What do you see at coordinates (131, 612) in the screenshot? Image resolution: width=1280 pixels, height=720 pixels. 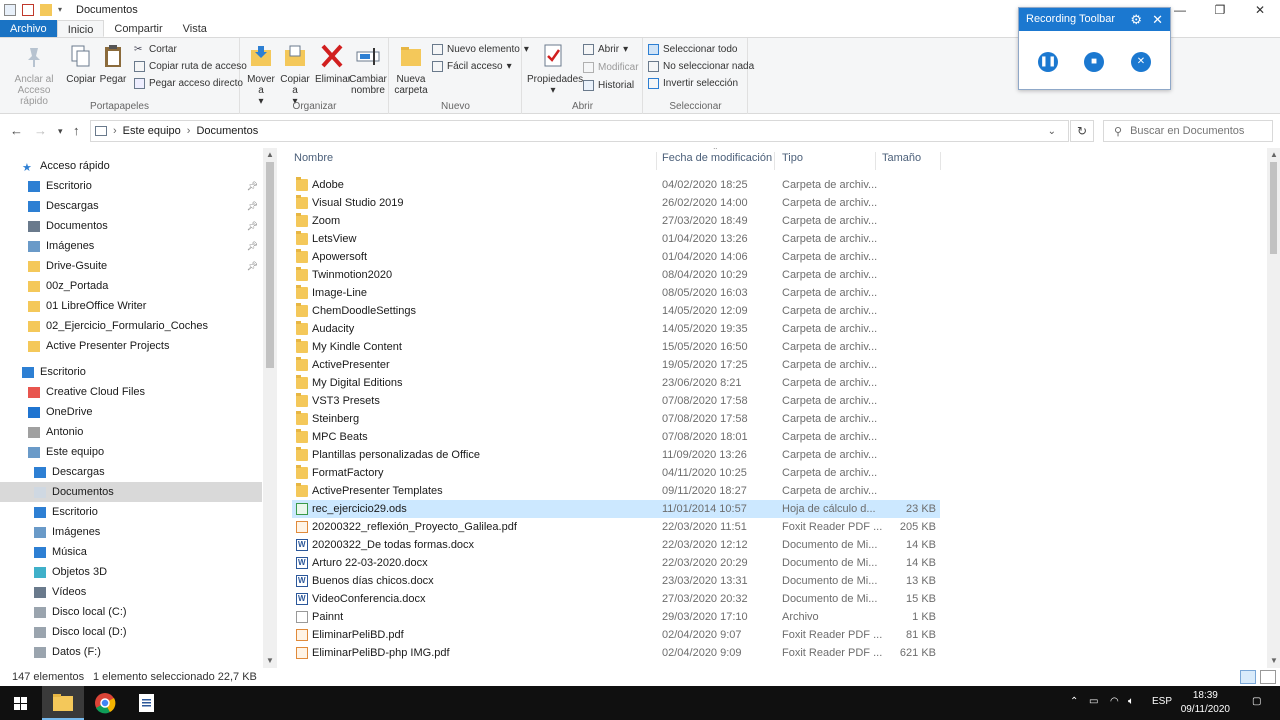 I see `nav-tree-item: Disco local (C:)` at bounding box center [131, 612].